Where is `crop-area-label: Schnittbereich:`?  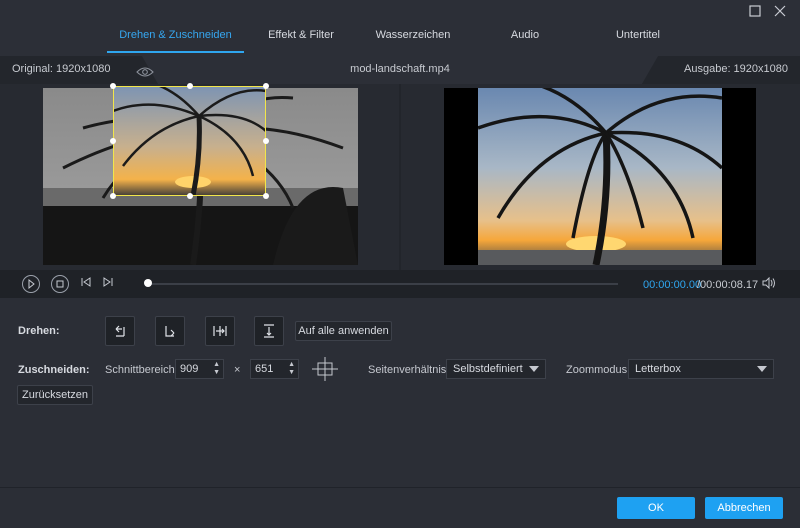 crop-area-label: Schnittbereich: is located at coordinates (141, 370).